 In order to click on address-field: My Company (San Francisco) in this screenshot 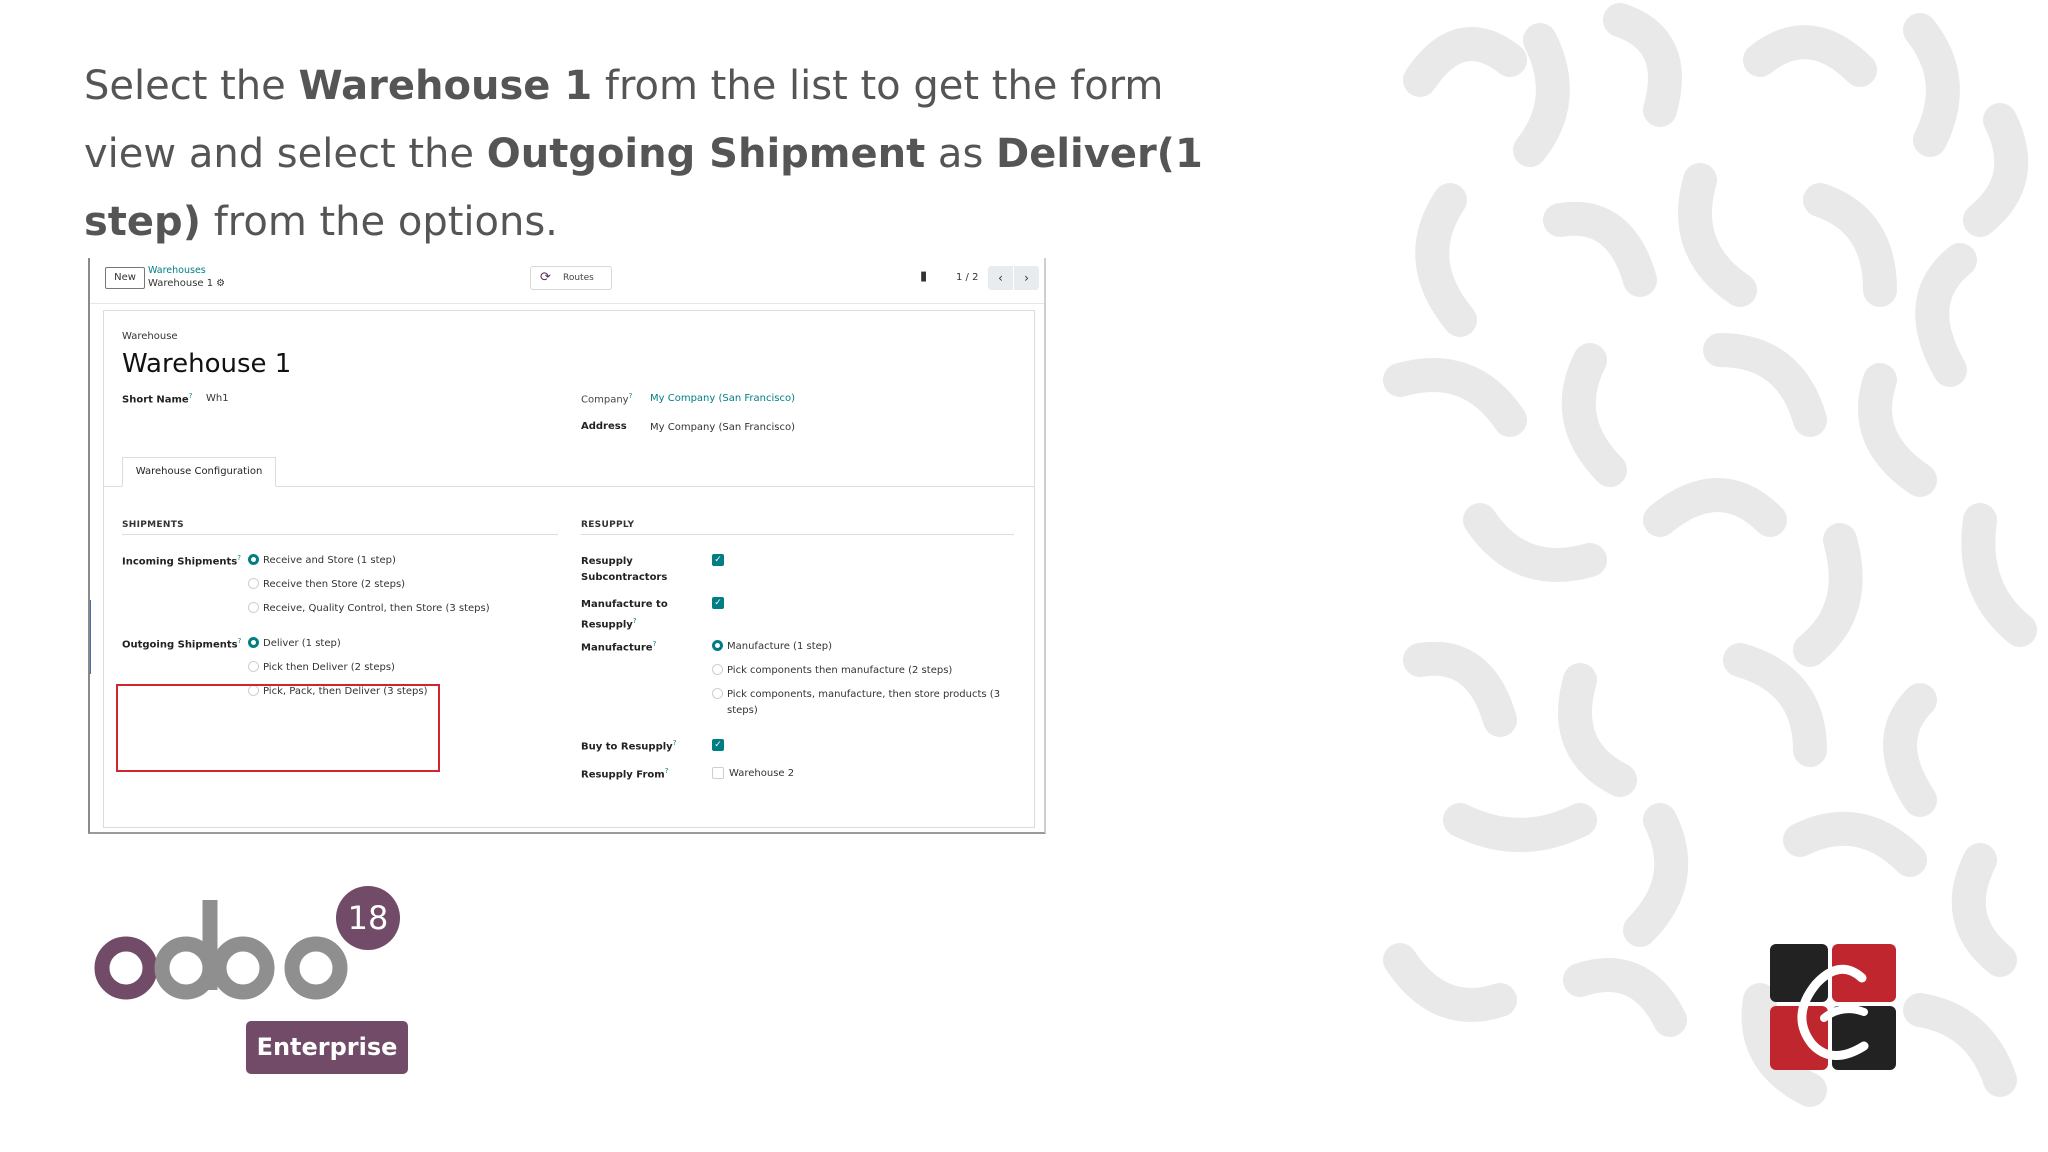, I will do `click(722, 427)`.